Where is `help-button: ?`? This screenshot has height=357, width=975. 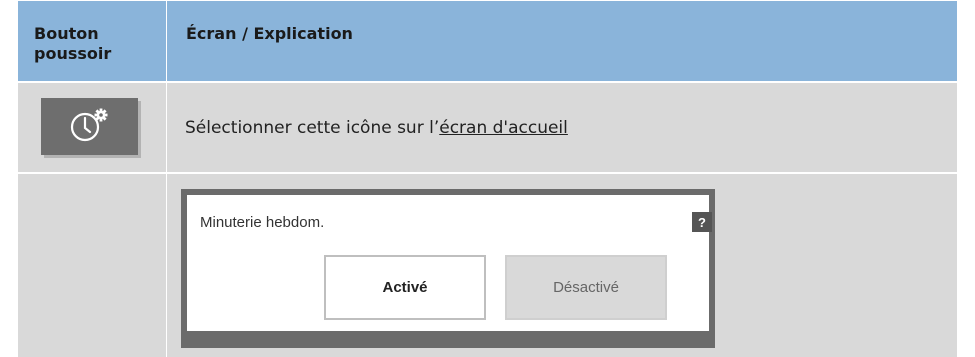 help-button: ? is located at coordinates (702, 222).